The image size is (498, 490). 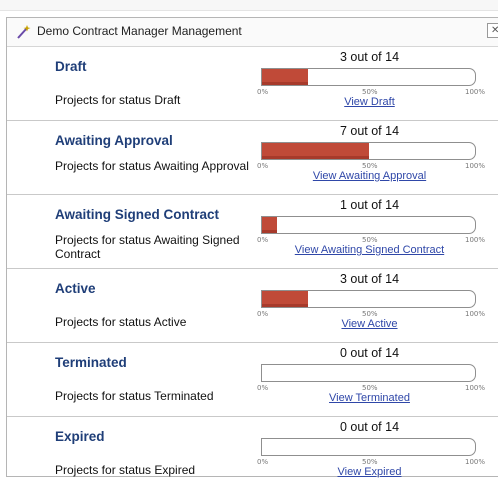 What do you see at coordinates (80, 436) in the screenshot?
I see `status-title: Expired` at bounding box center [80, 436].